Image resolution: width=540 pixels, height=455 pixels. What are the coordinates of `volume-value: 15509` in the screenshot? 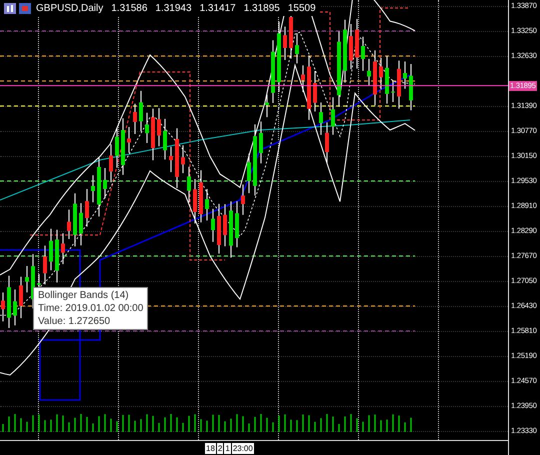 It's located at (302, 9).